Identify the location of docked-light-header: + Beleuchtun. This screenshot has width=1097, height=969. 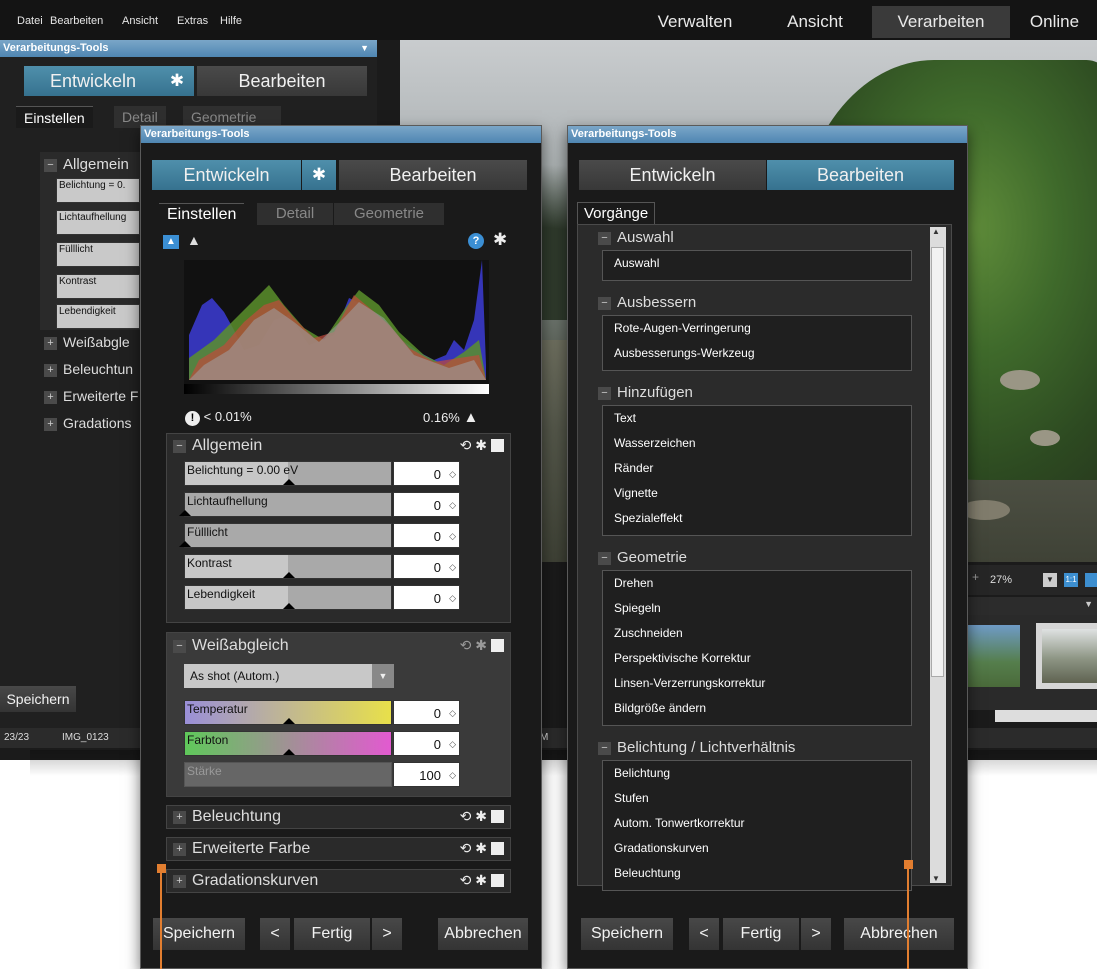
(88, 369).